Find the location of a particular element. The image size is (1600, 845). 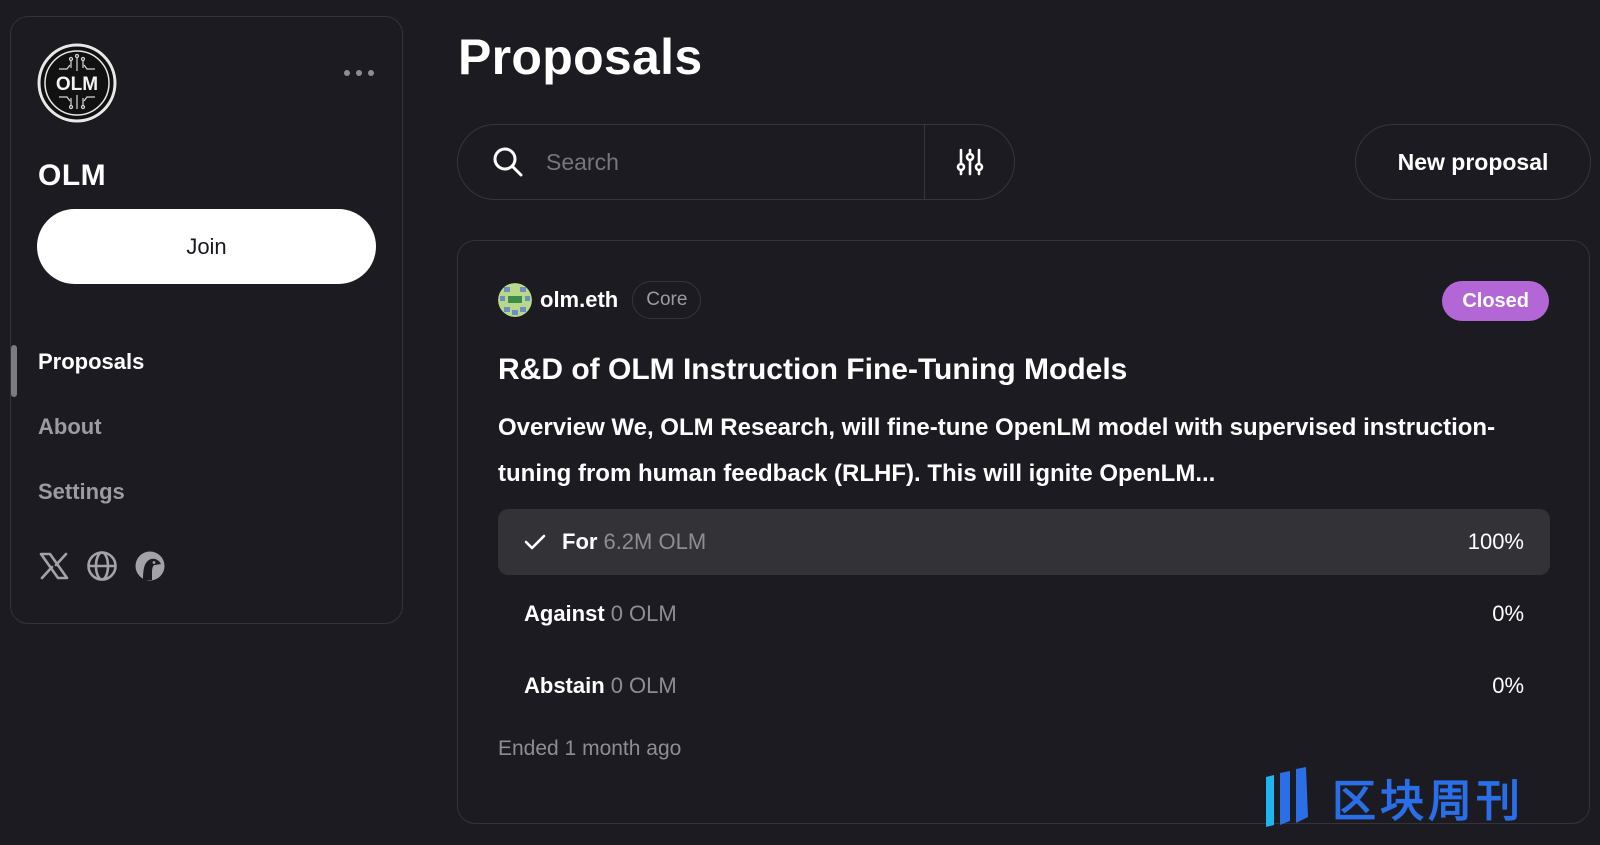

sidebar-item-label: Settings is located at coordinates (81, 491).